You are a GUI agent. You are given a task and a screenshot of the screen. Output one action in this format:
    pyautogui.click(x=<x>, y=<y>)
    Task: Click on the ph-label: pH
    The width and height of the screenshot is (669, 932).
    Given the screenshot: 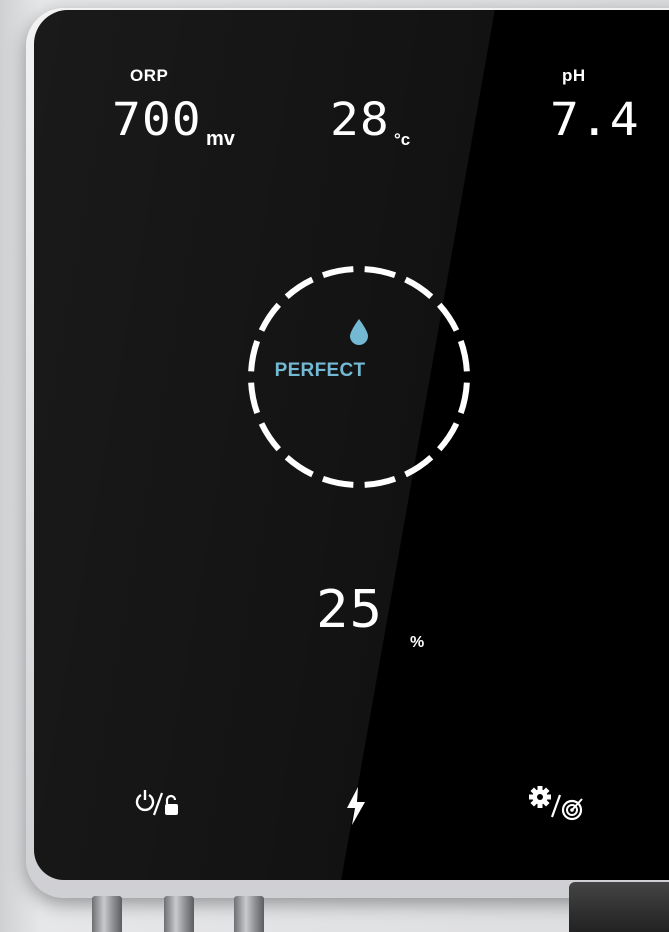 What is the action you would take?
    pyautogui.click(x=574, y=75)
    